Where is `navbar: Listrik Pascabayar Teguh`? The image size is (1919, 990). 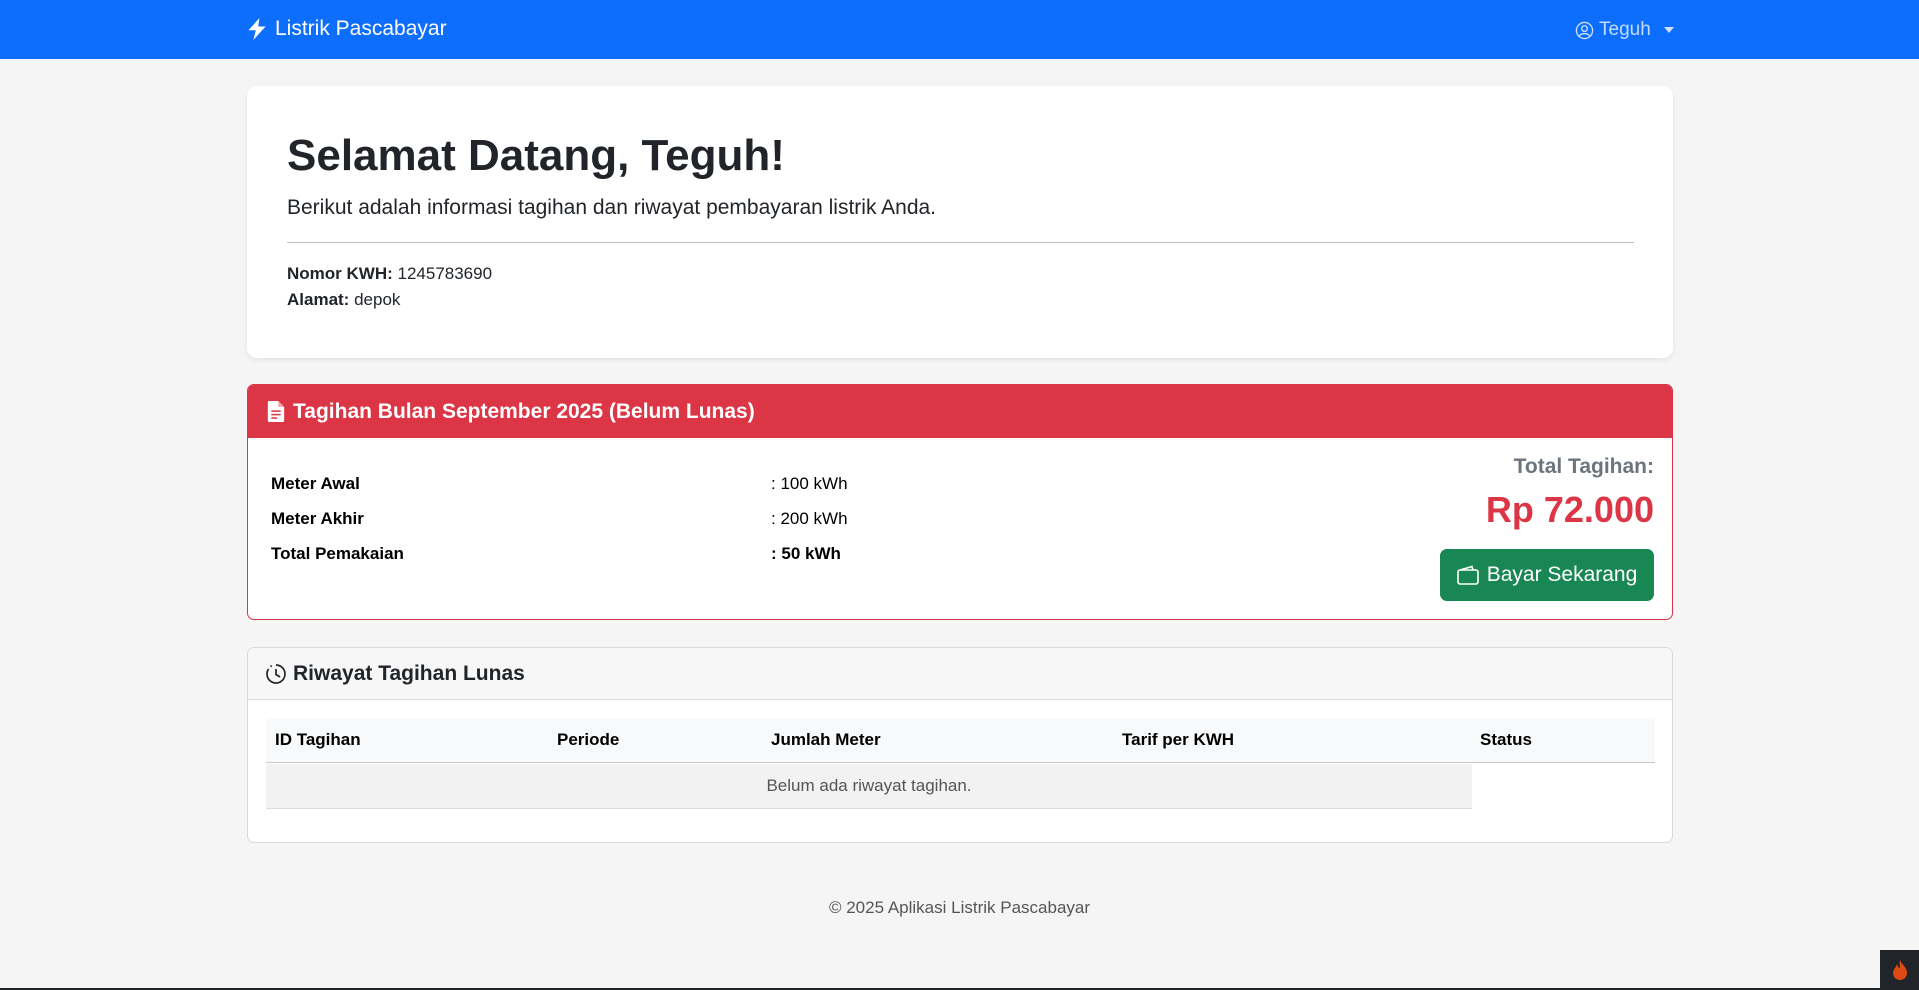 navbar: Listrik Pascabayar Teguh is located at coordinates (959, 29).